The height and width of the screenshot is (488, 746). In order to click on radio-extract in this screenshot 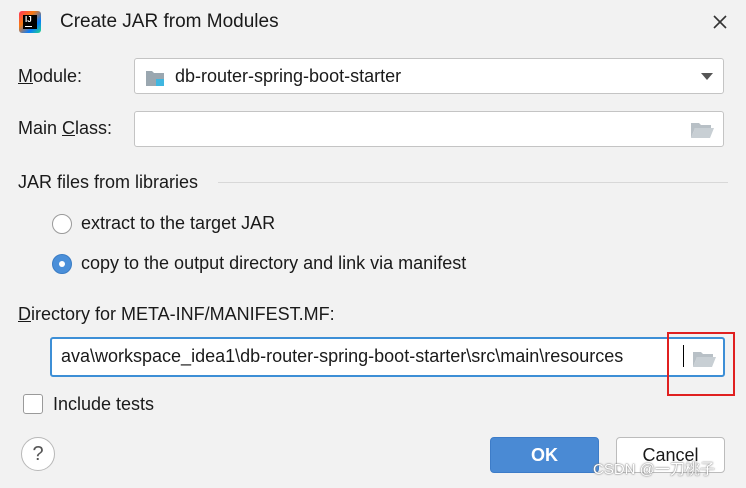, I will do `click(62, 224)`.